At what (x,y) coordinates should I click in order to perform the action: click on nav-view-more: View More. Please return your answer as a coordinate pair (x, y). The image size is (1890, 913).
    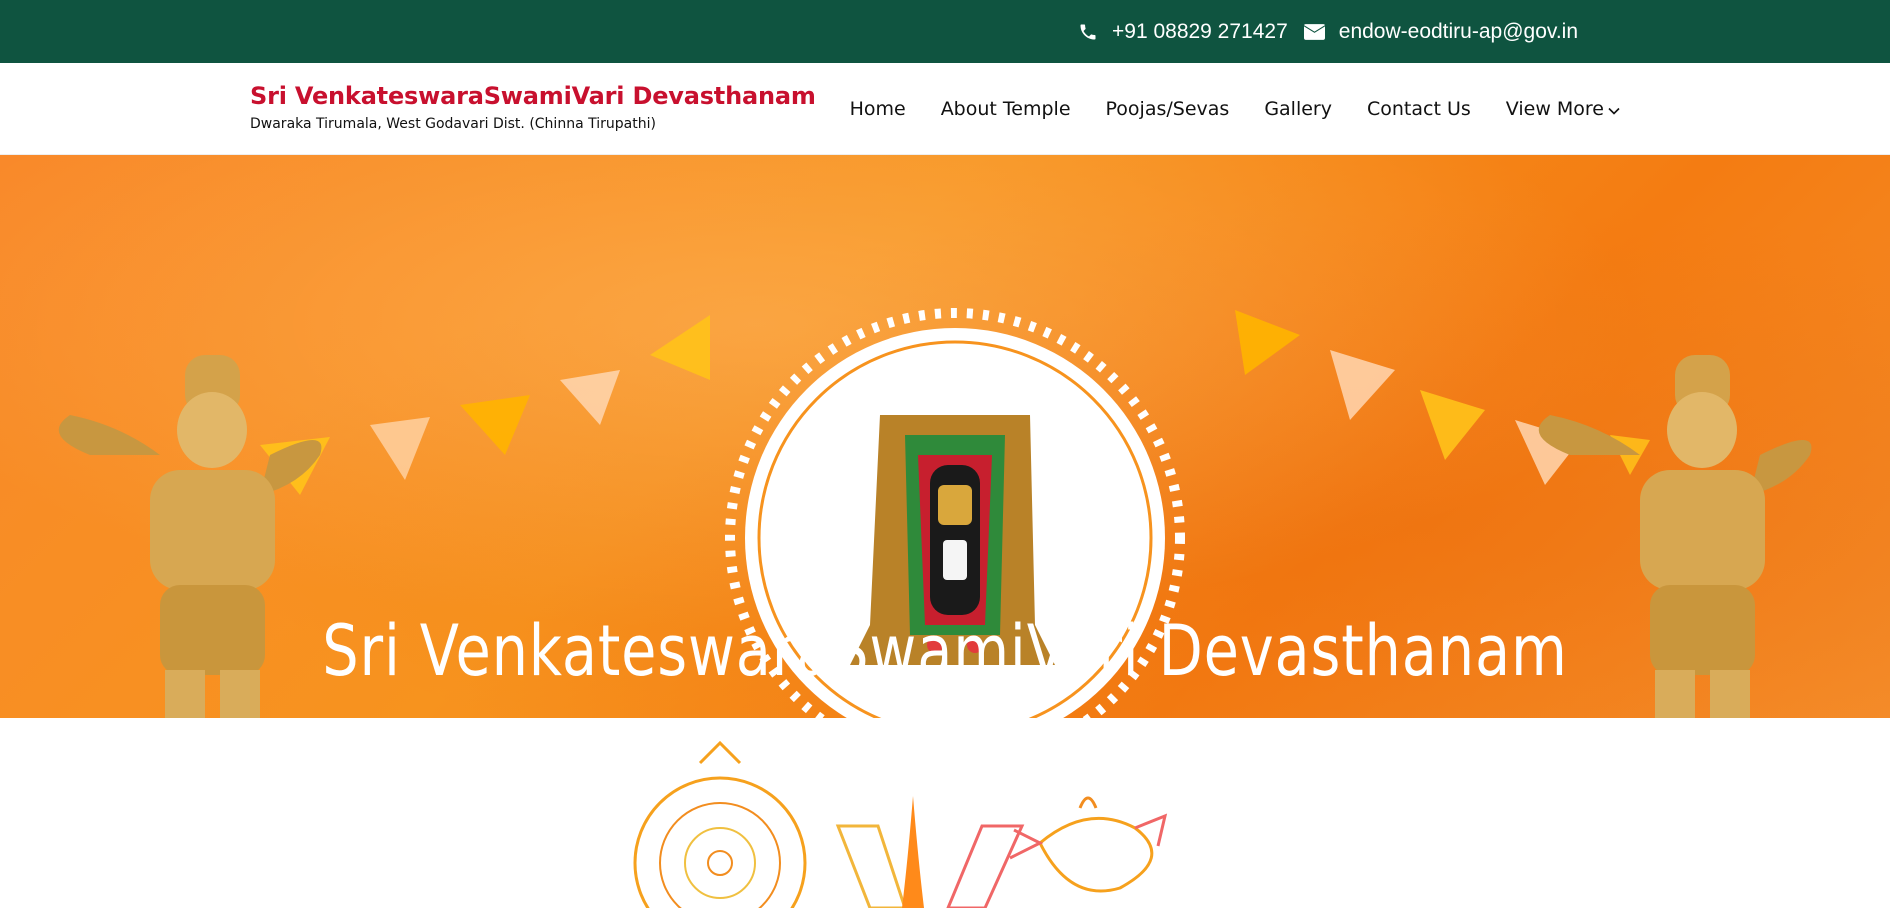
    Looking at the image, I should click on (1563, 109).